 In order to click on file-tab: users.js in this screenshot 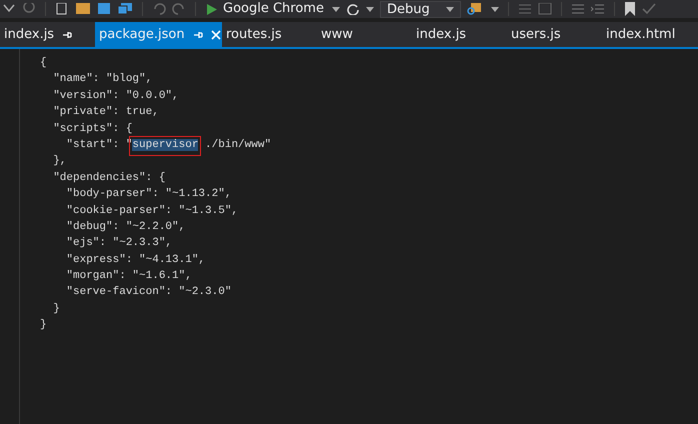, I will do `click(554, 34)`.